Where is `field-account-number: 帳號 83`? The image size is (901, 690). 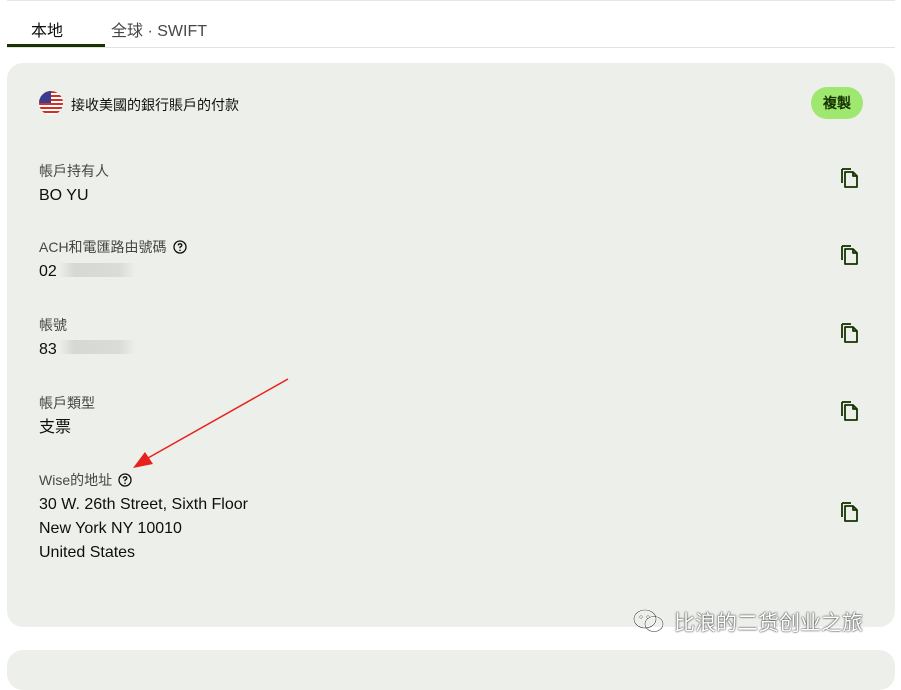 field-account-number: 帳號 83 is located at coordinates (53, 338).